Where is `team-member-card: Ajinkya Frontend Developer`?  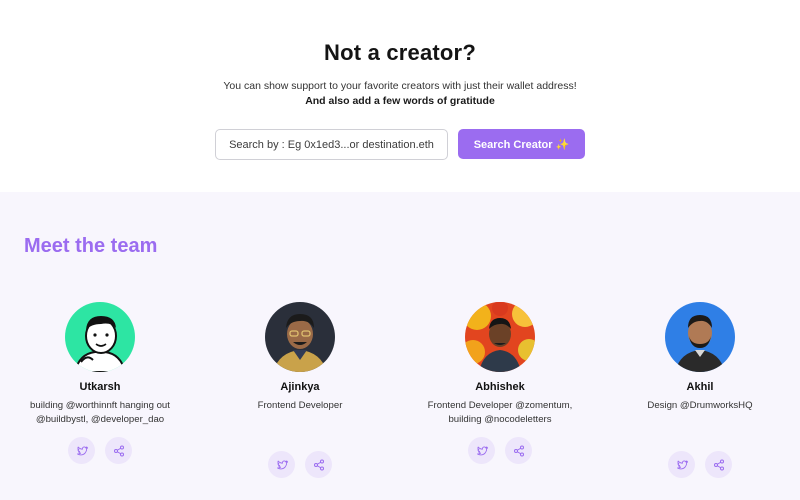
team-member-card: Ajinkya Frontend Developer is located at coordinates (300, 390).